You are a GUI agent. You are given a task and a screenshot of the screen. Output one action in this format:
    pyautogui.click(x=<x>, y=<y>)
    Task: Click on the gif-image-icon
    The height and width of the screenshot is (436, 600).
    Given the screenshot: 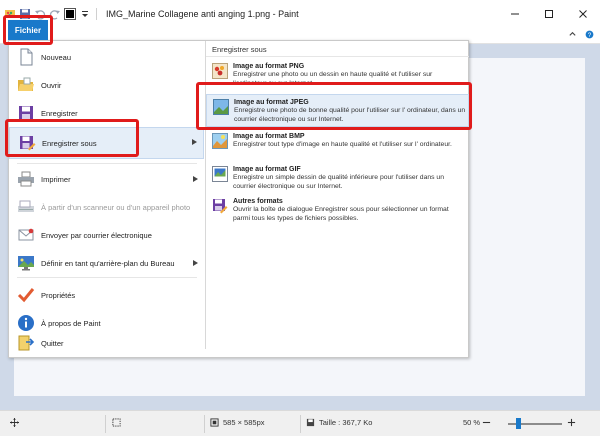 What is the action you would take?
    pyautogui.click(x=220, y=174)
    